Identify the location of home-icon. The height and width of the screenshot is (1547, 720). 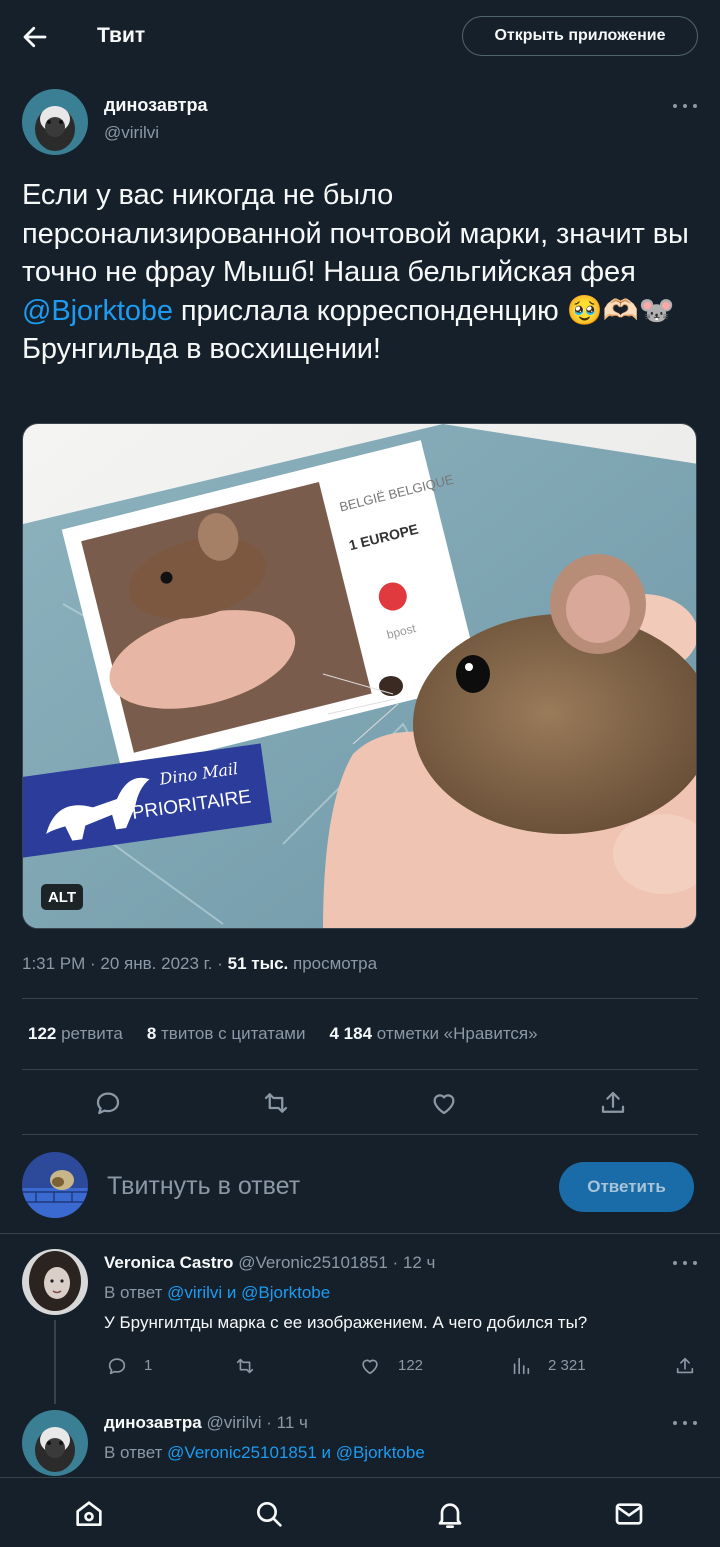
(89, 1514).